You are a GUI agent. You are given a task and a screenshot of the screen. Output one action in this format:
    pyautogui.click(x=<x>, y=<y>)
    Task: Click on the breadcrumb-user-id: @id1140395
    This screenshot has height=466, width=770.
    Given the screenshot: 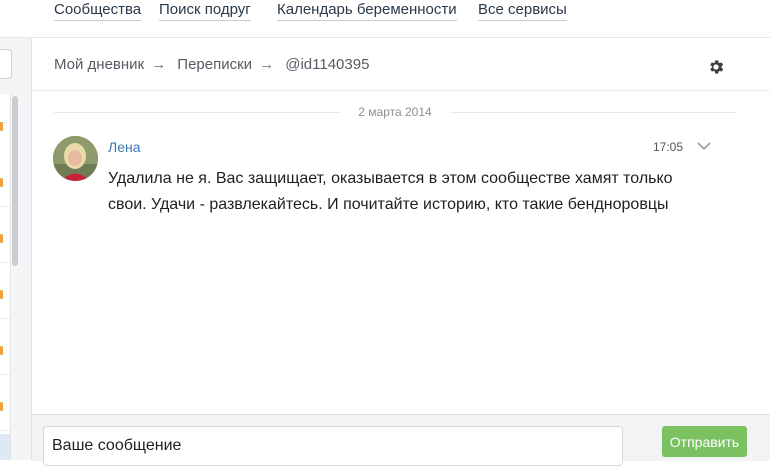 What is the action you would take?
    pyautogui.click(x=327, y=64)
    